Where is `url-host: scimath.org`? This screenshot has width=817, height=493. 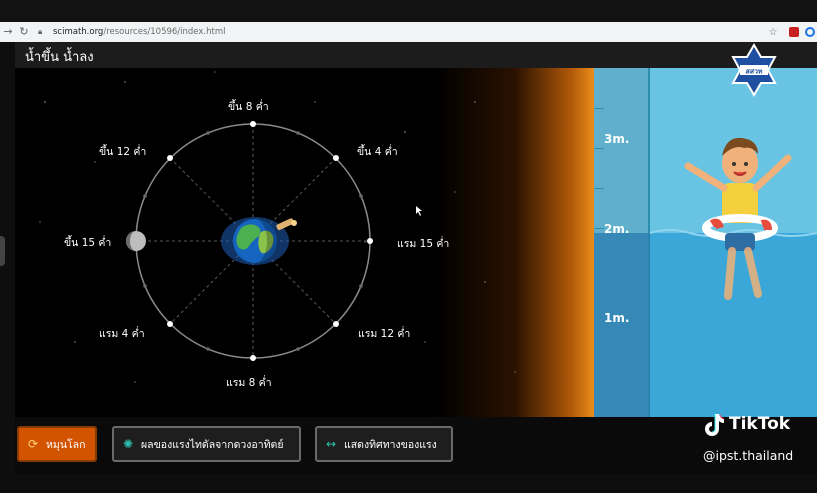 url-host: scimath.org is located at coordinates (78, 32).